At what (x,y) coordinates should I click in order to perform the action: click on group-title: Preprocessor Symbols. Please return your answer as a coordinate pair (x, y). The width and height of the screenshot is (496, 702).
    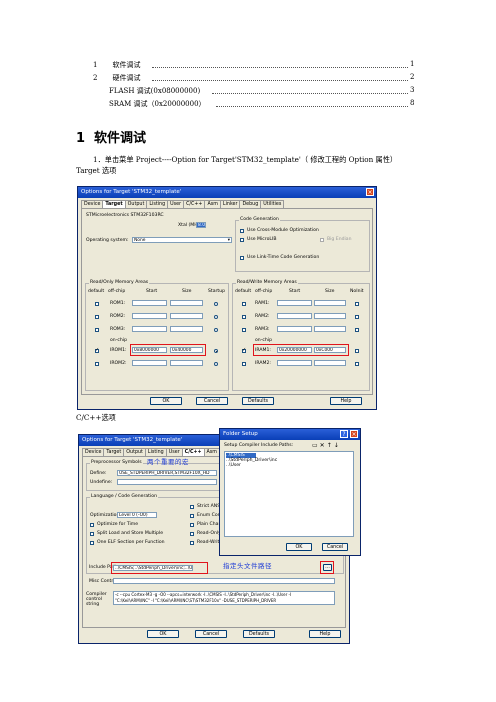
    Looking at the image, I should click on (116, 462).